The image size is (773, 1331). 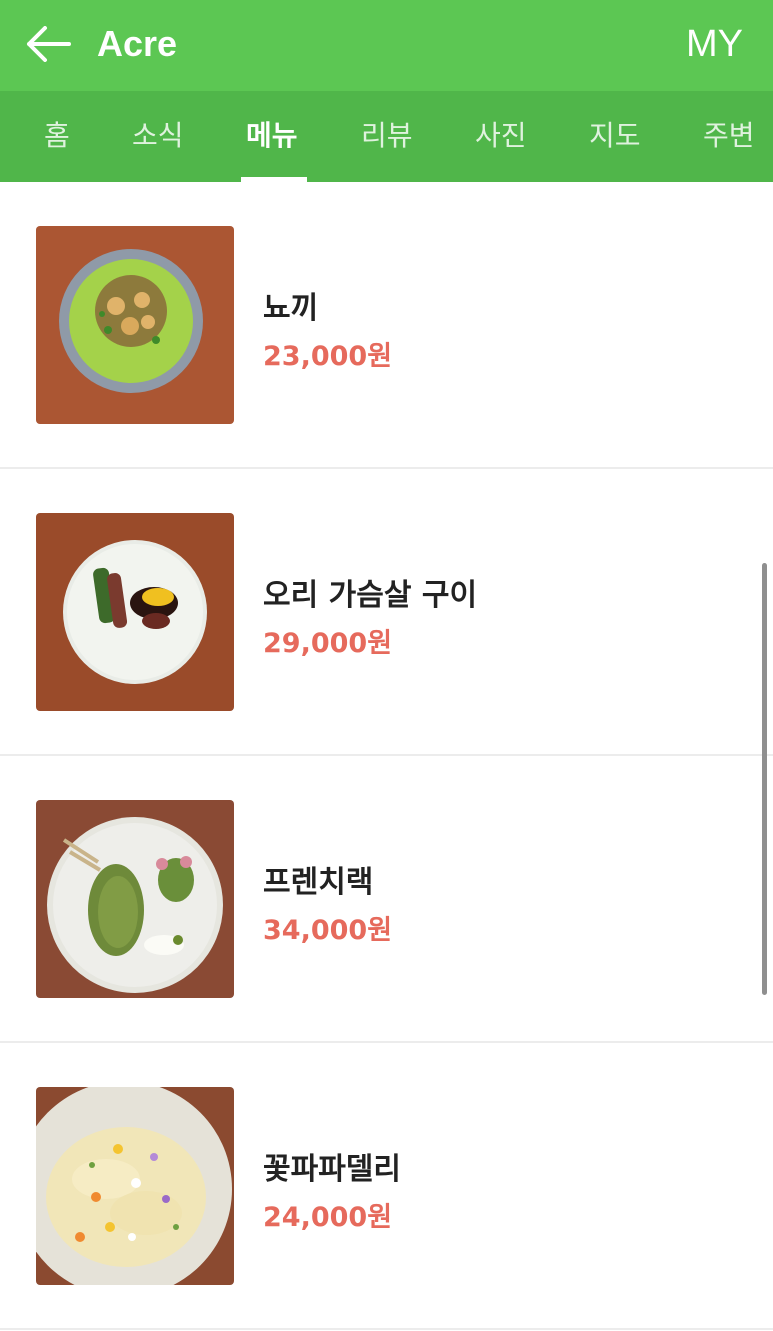 I want to click on page-title: Acre, so click(x=137, y=43).